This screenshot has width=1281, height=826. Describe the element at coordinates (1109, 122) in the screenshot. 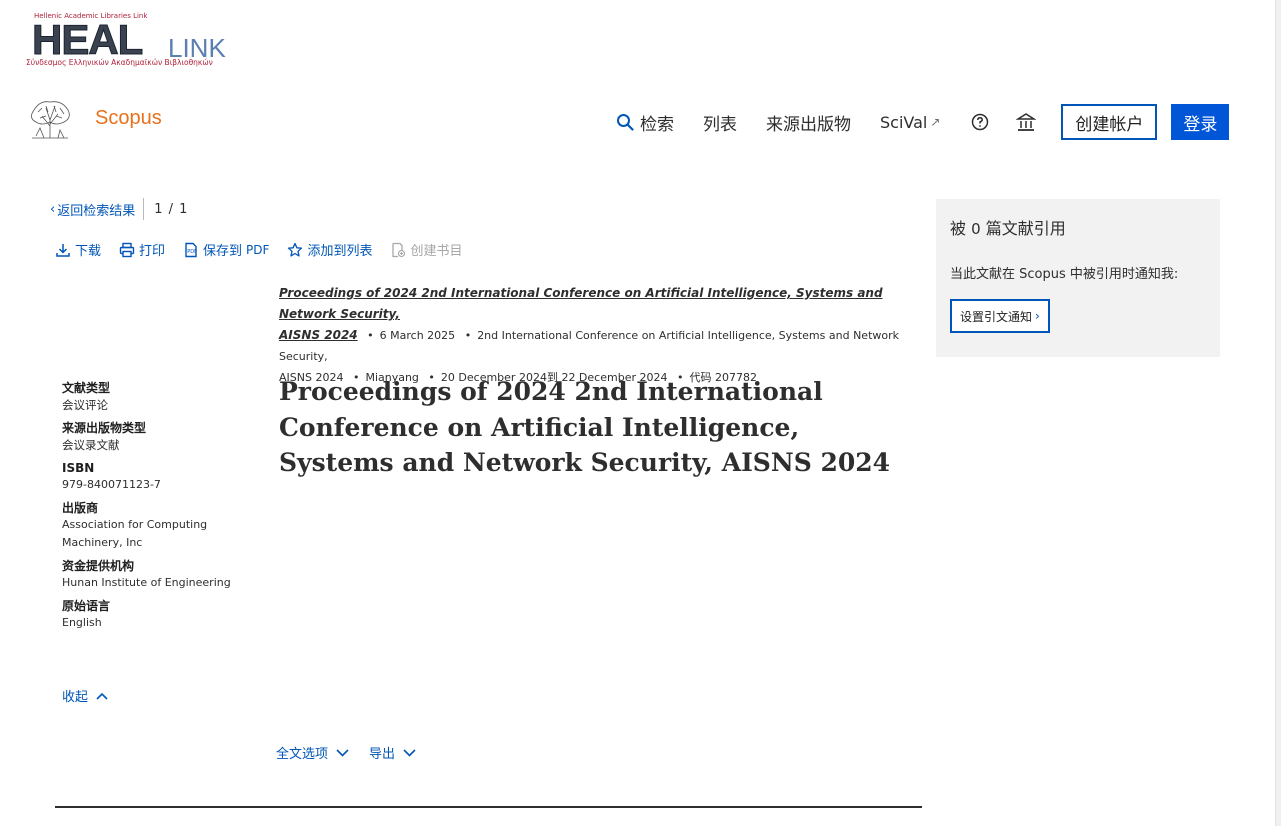

I see `create-account-button: 创建帐户` at that location.